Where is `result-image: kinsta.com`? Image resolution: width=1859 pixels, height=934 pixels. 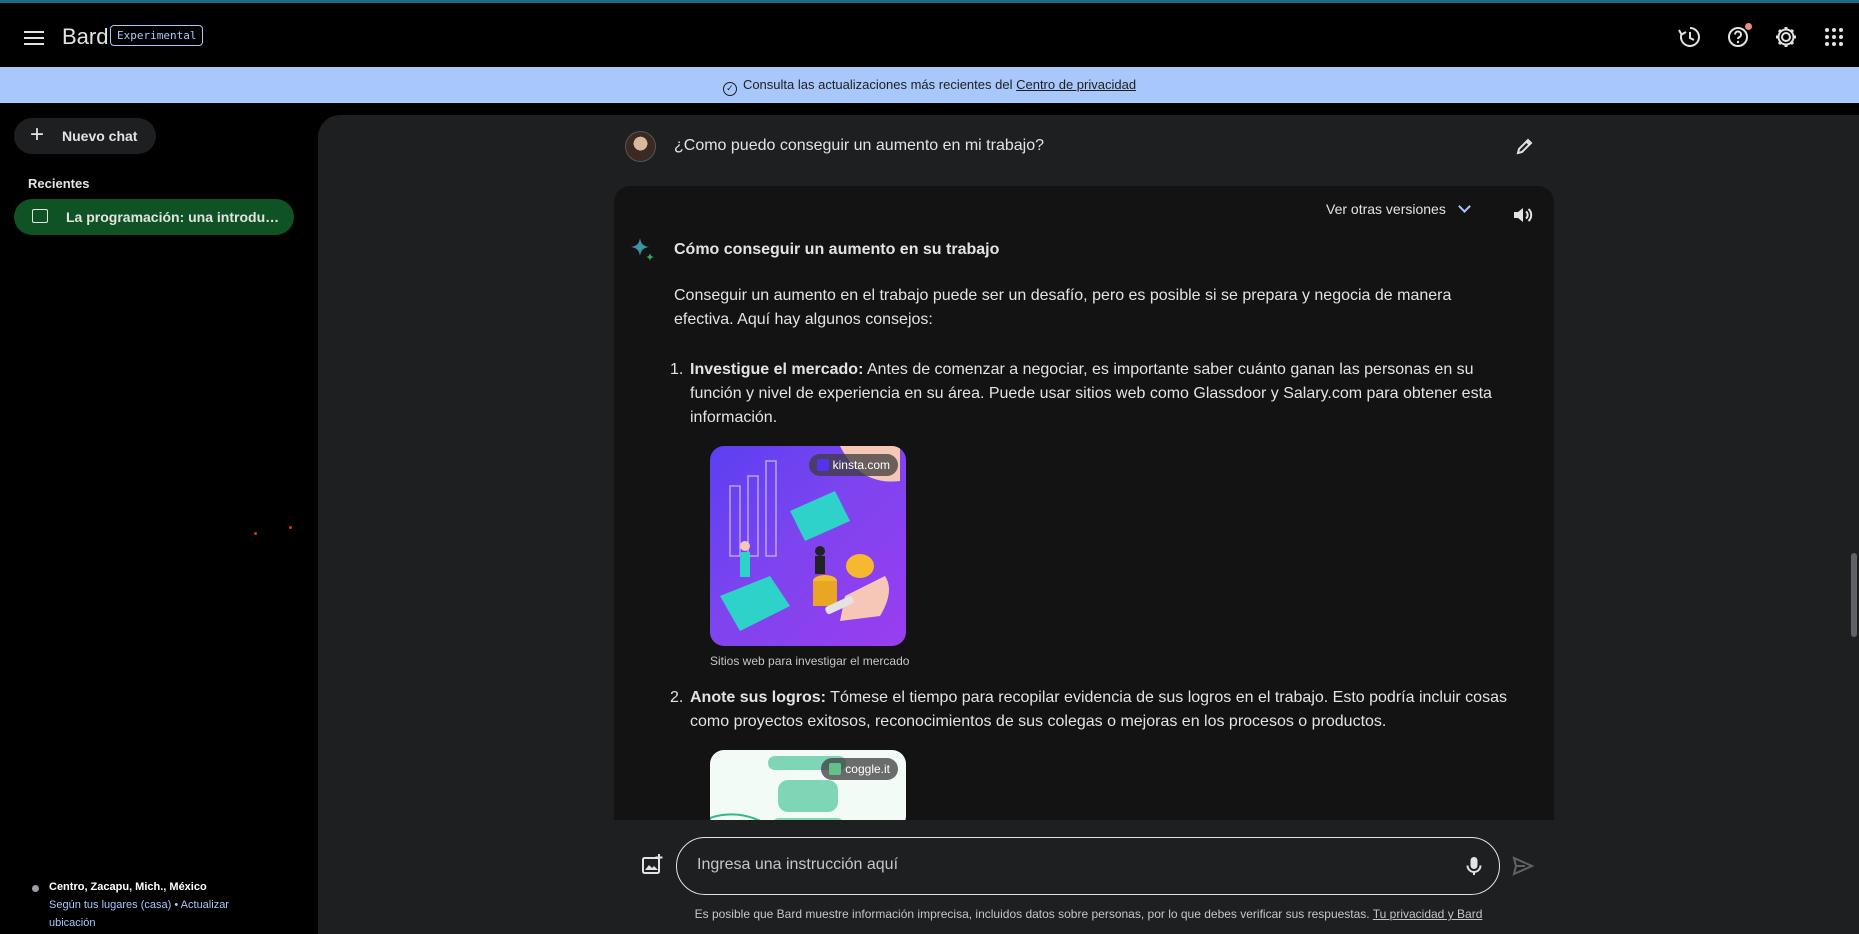
result-image: kinsta.com is located at coordinates (808, 546).